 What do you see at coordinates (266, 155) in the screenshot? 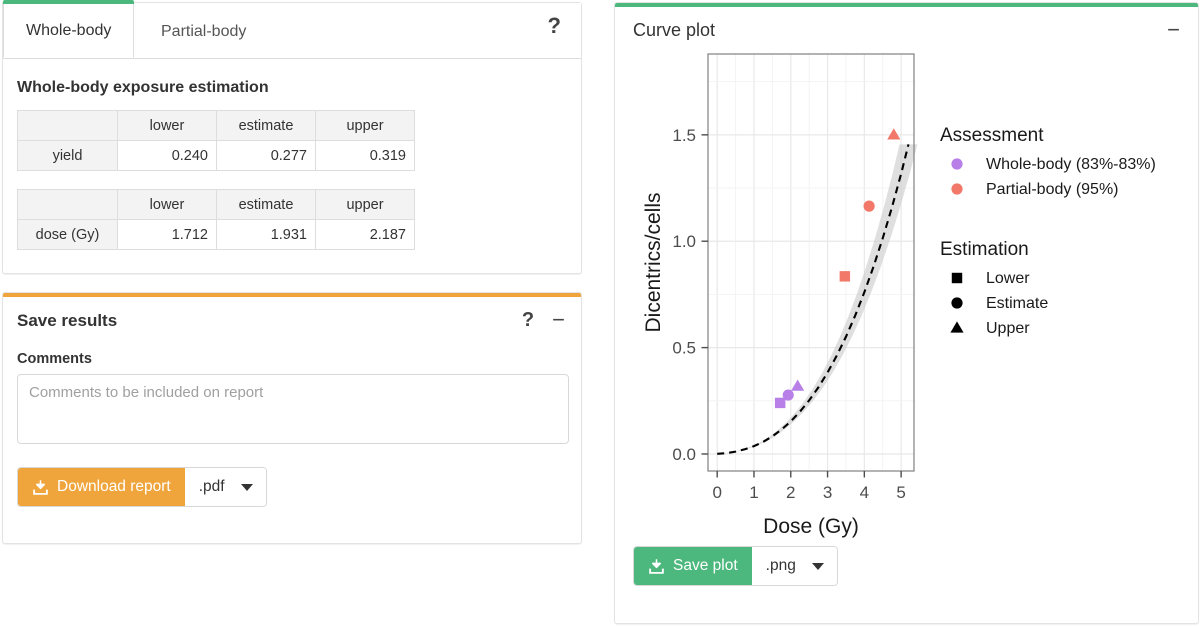
I see `cell-yield-estimate: 0.277` at bounding box center [266, 155].